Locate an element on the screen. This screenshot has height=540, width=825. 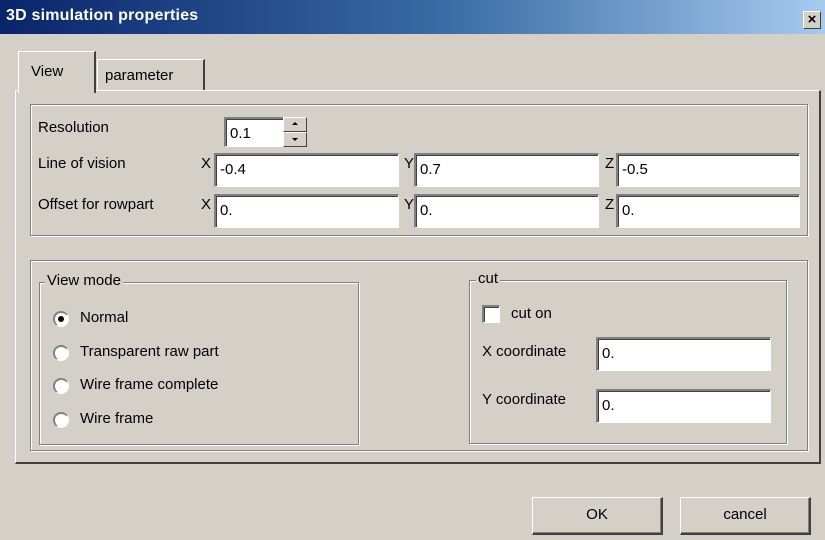
tab-view: View is located at coordinates (57, 72).